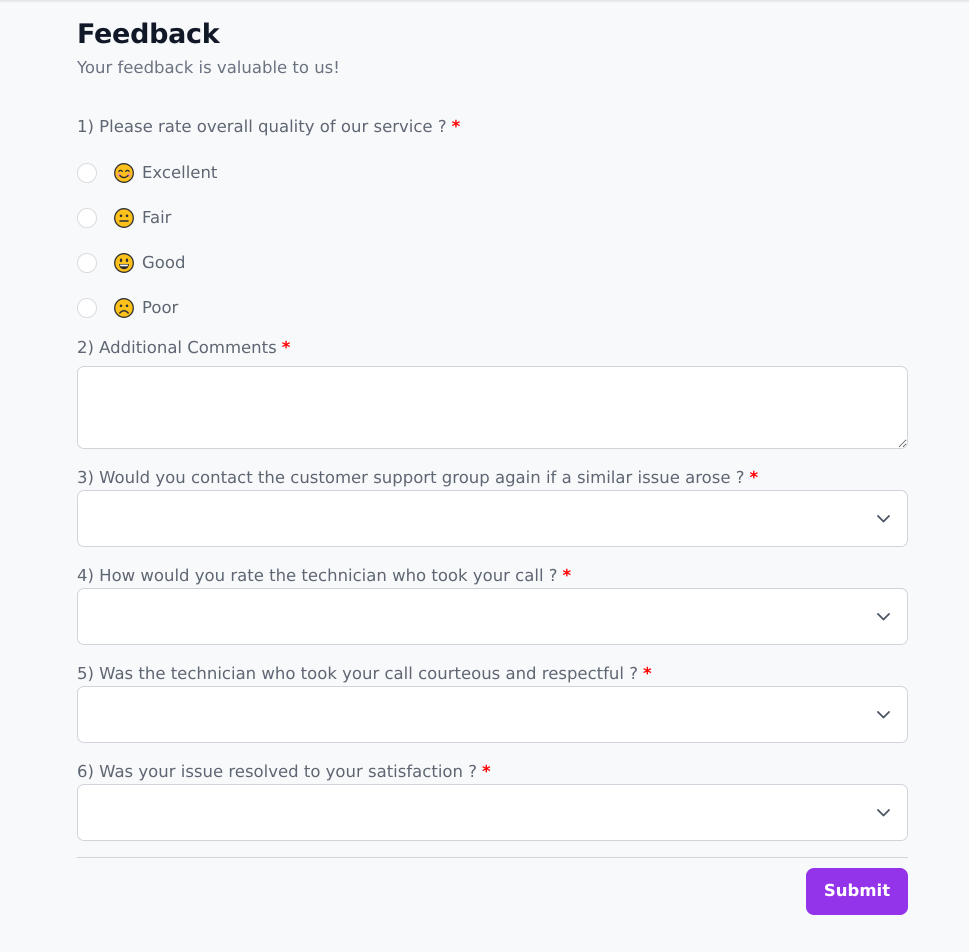  What do you see at coordinates (164, 262) in the screenshot?
I see `option-label: Good` at bounding box center [164, 262].